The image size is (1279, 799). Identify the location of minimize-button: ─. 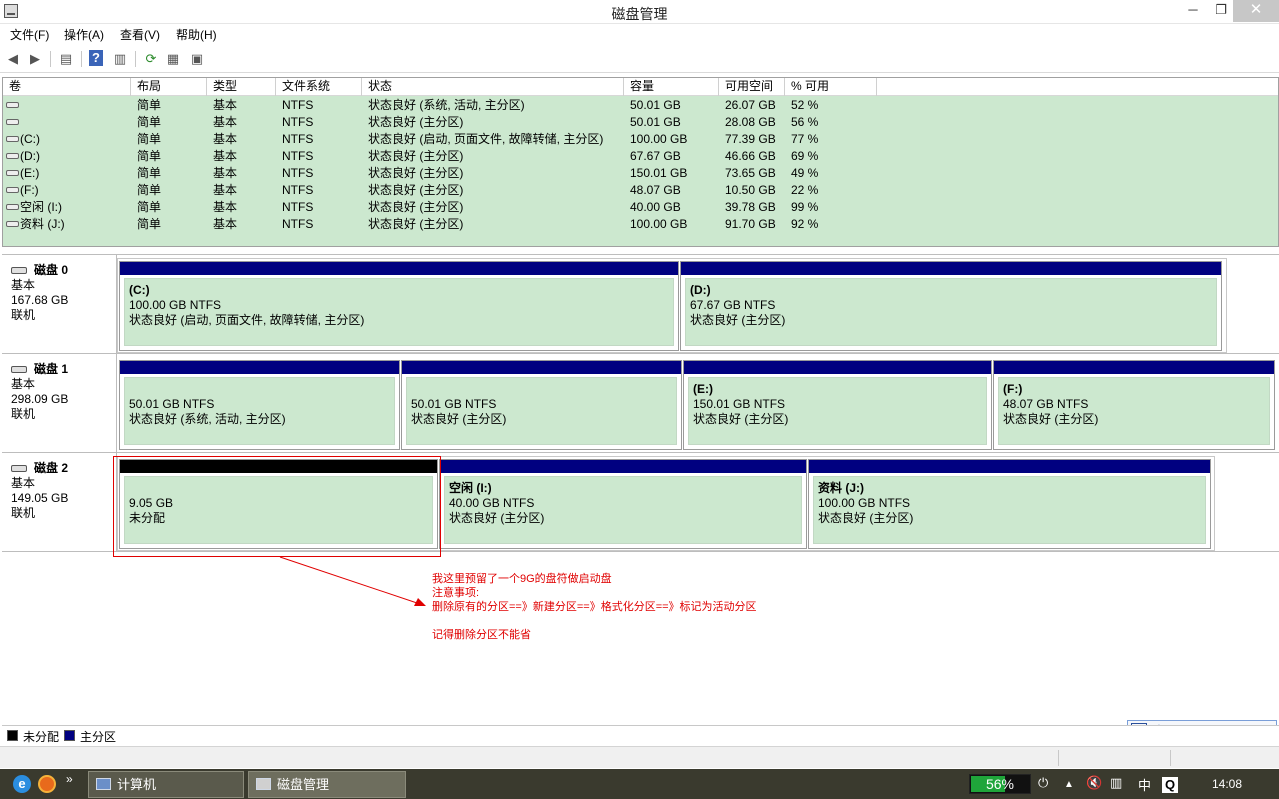
(1193, 11).